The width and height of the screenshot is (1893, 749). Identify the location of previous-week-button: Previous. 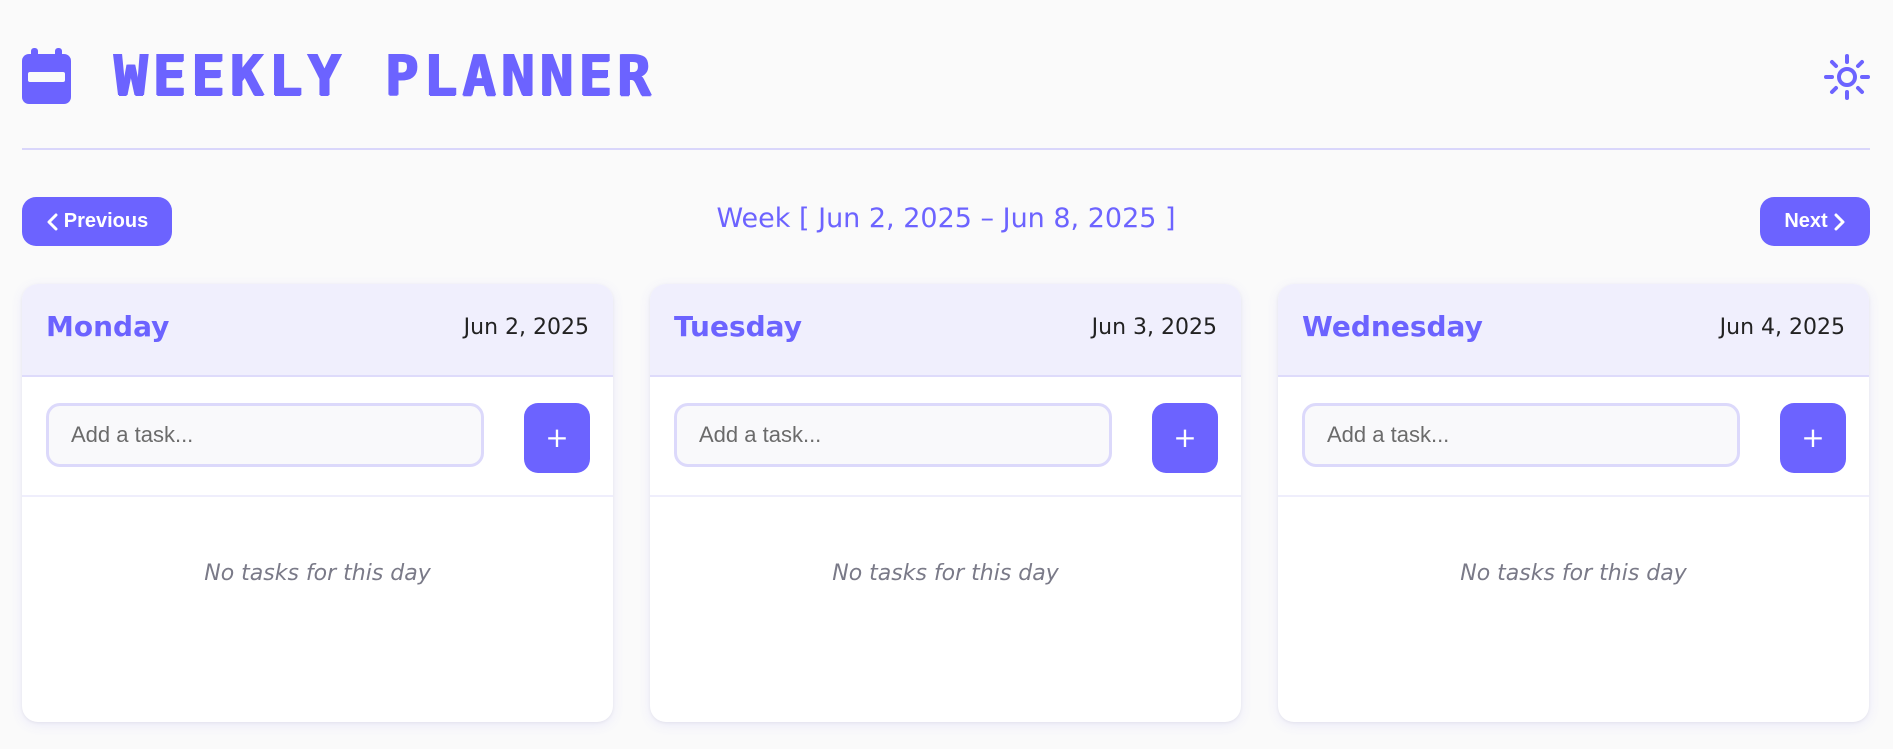
(97, 221).